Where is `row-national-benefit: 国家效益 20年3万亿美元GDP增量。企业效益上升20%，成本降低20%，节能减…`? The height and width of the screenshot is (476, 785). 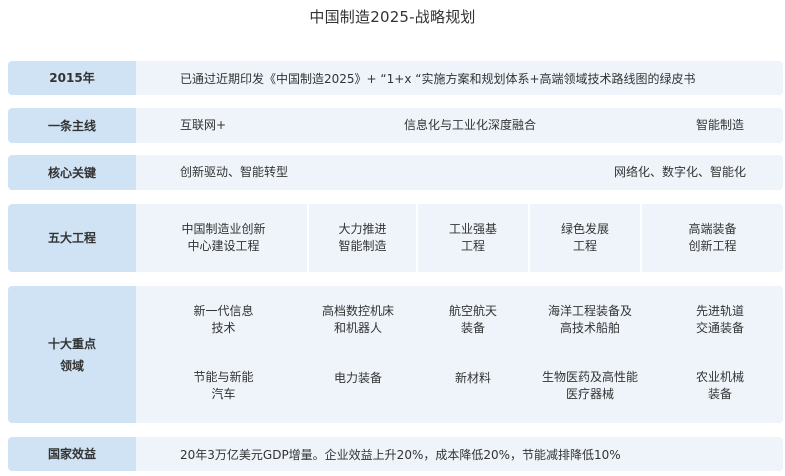 row-national-benefit: 国家效益 20年3万亿美元GDP增量。企业效益上升20%，成本降低20%，节能减… is located at coordinates (395, 454).